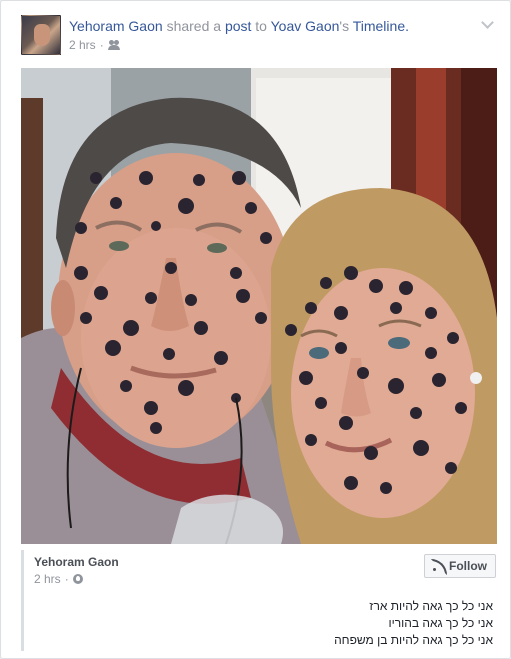 The width and height of the screenshot is (511, 659). I want to click on target-profile-link: Yoav Gaon, so click(305, 26).